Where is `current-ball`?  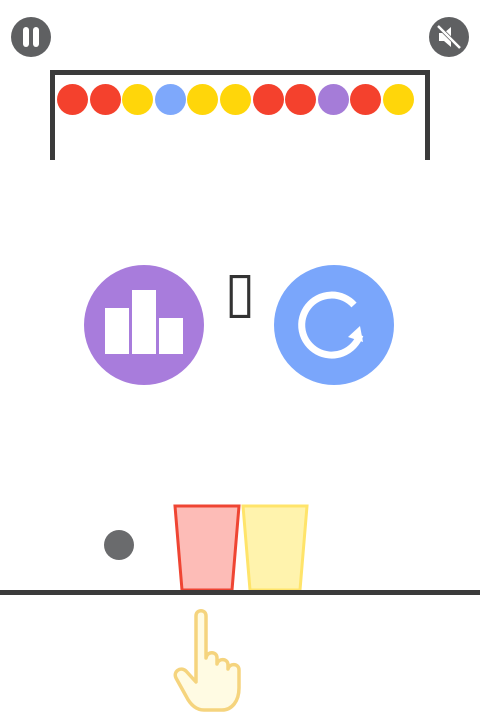 current-ball is located at coordinates (119, 545).